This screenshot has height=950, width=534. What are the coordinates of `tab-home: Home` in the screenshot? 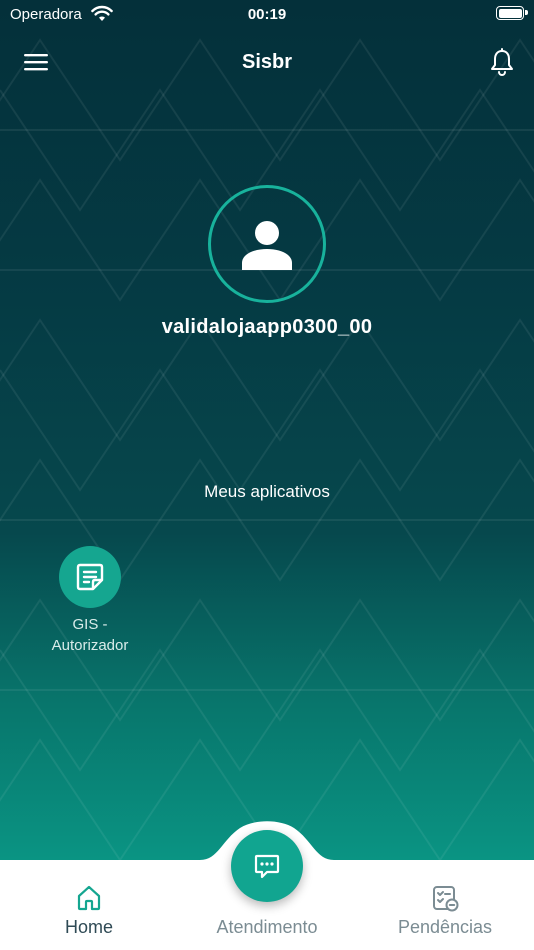 It's located at (89, 905).